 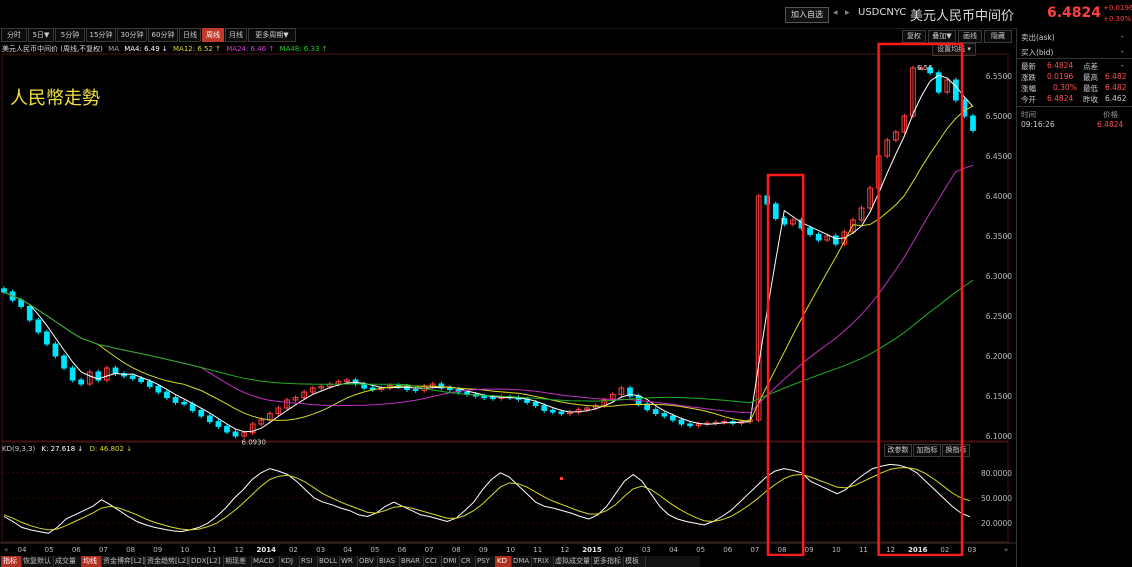 I want to click on indicator-tab-17: DMI, so click(x=450, y=561).